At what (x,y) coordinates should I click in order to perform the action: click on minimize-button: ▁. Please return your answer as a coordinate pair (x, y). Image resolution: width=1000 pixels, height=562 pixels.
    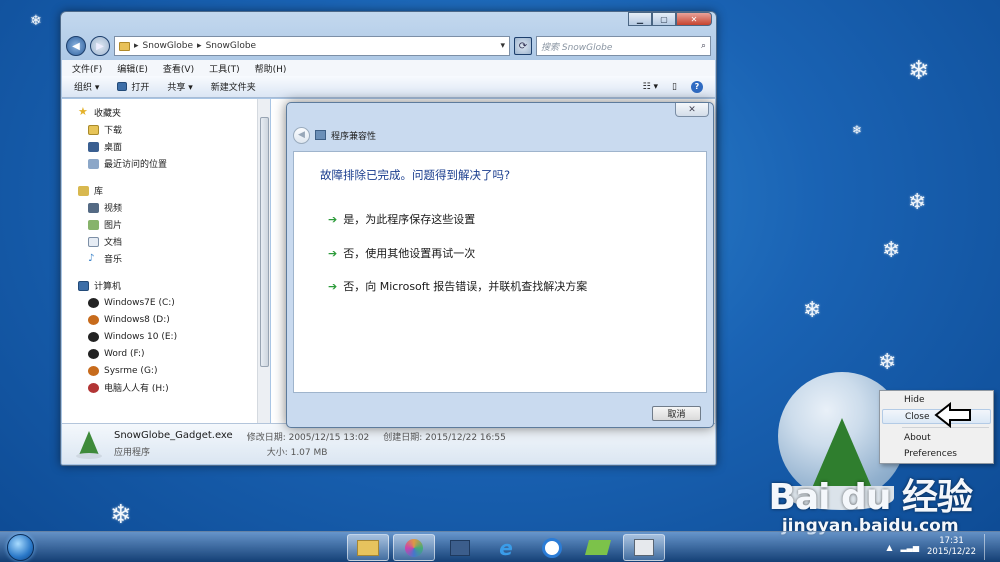
    Looking at the image, I should click on (640, 19).